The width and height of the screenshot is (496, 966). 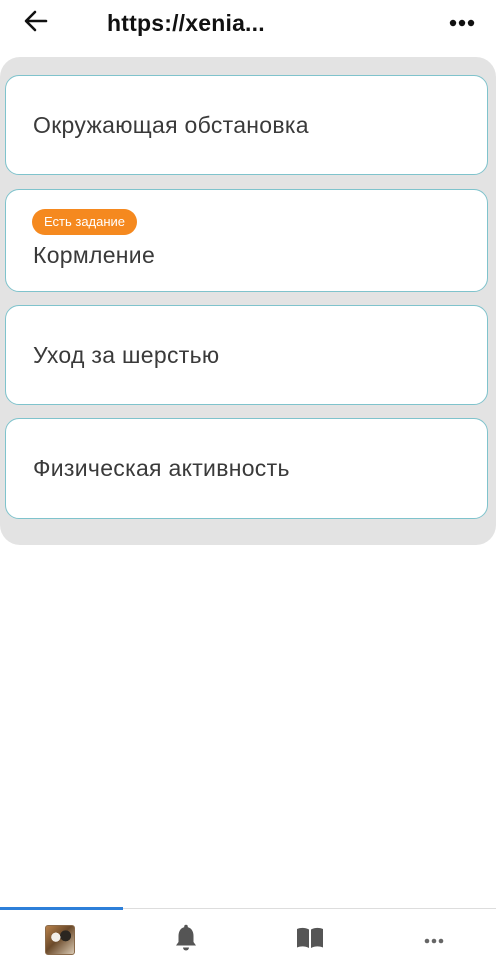 I want to click on card-label: Кормление, so click(x=94, y=255).